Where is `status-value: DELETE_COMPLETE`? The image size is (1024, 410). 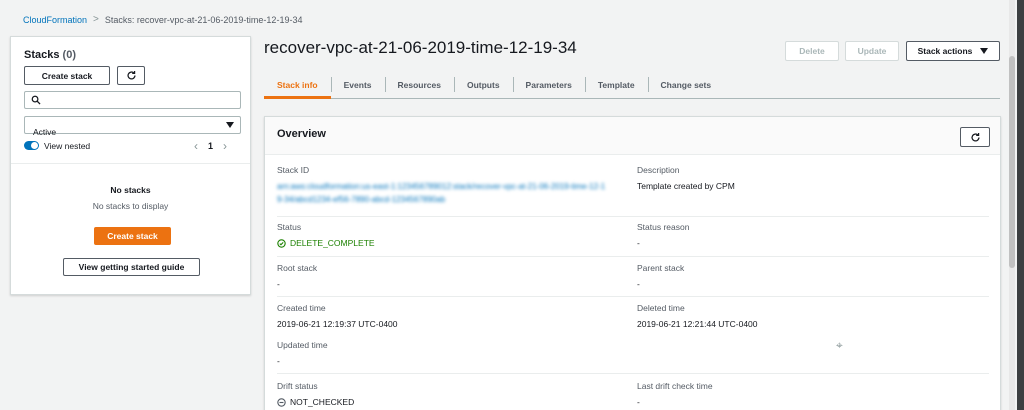 status-value: DELETE_COMPLETE is located at coordinates (326, 243).